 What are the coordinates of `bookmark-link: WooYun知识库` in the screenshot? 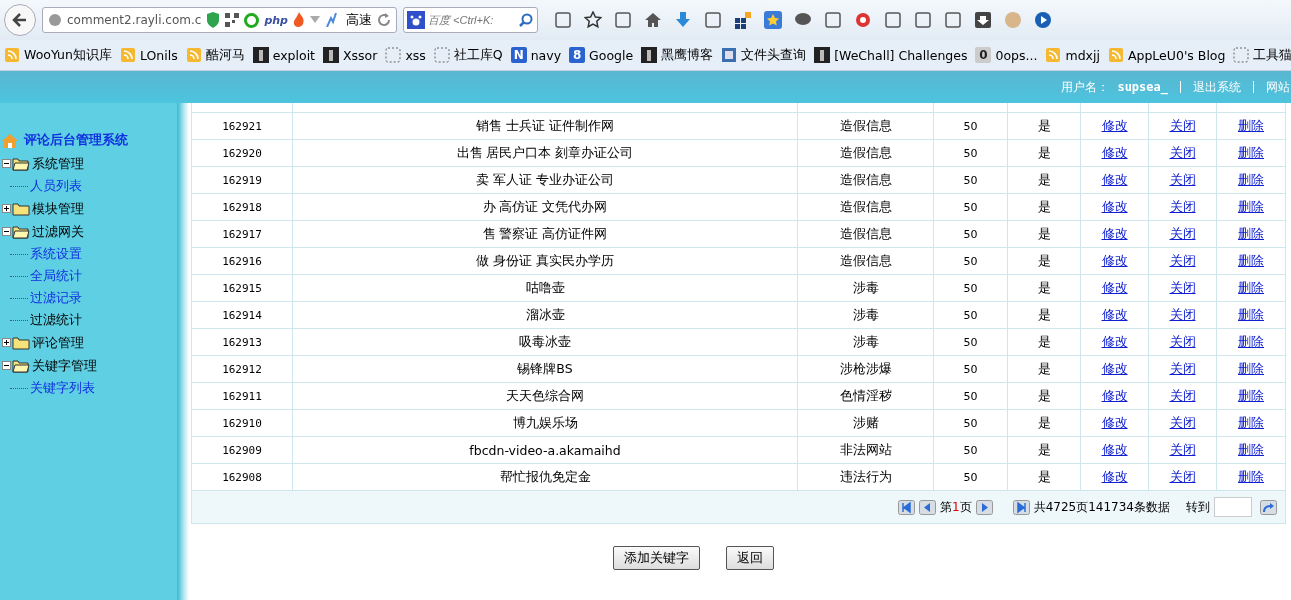 It's located at (68, 55).